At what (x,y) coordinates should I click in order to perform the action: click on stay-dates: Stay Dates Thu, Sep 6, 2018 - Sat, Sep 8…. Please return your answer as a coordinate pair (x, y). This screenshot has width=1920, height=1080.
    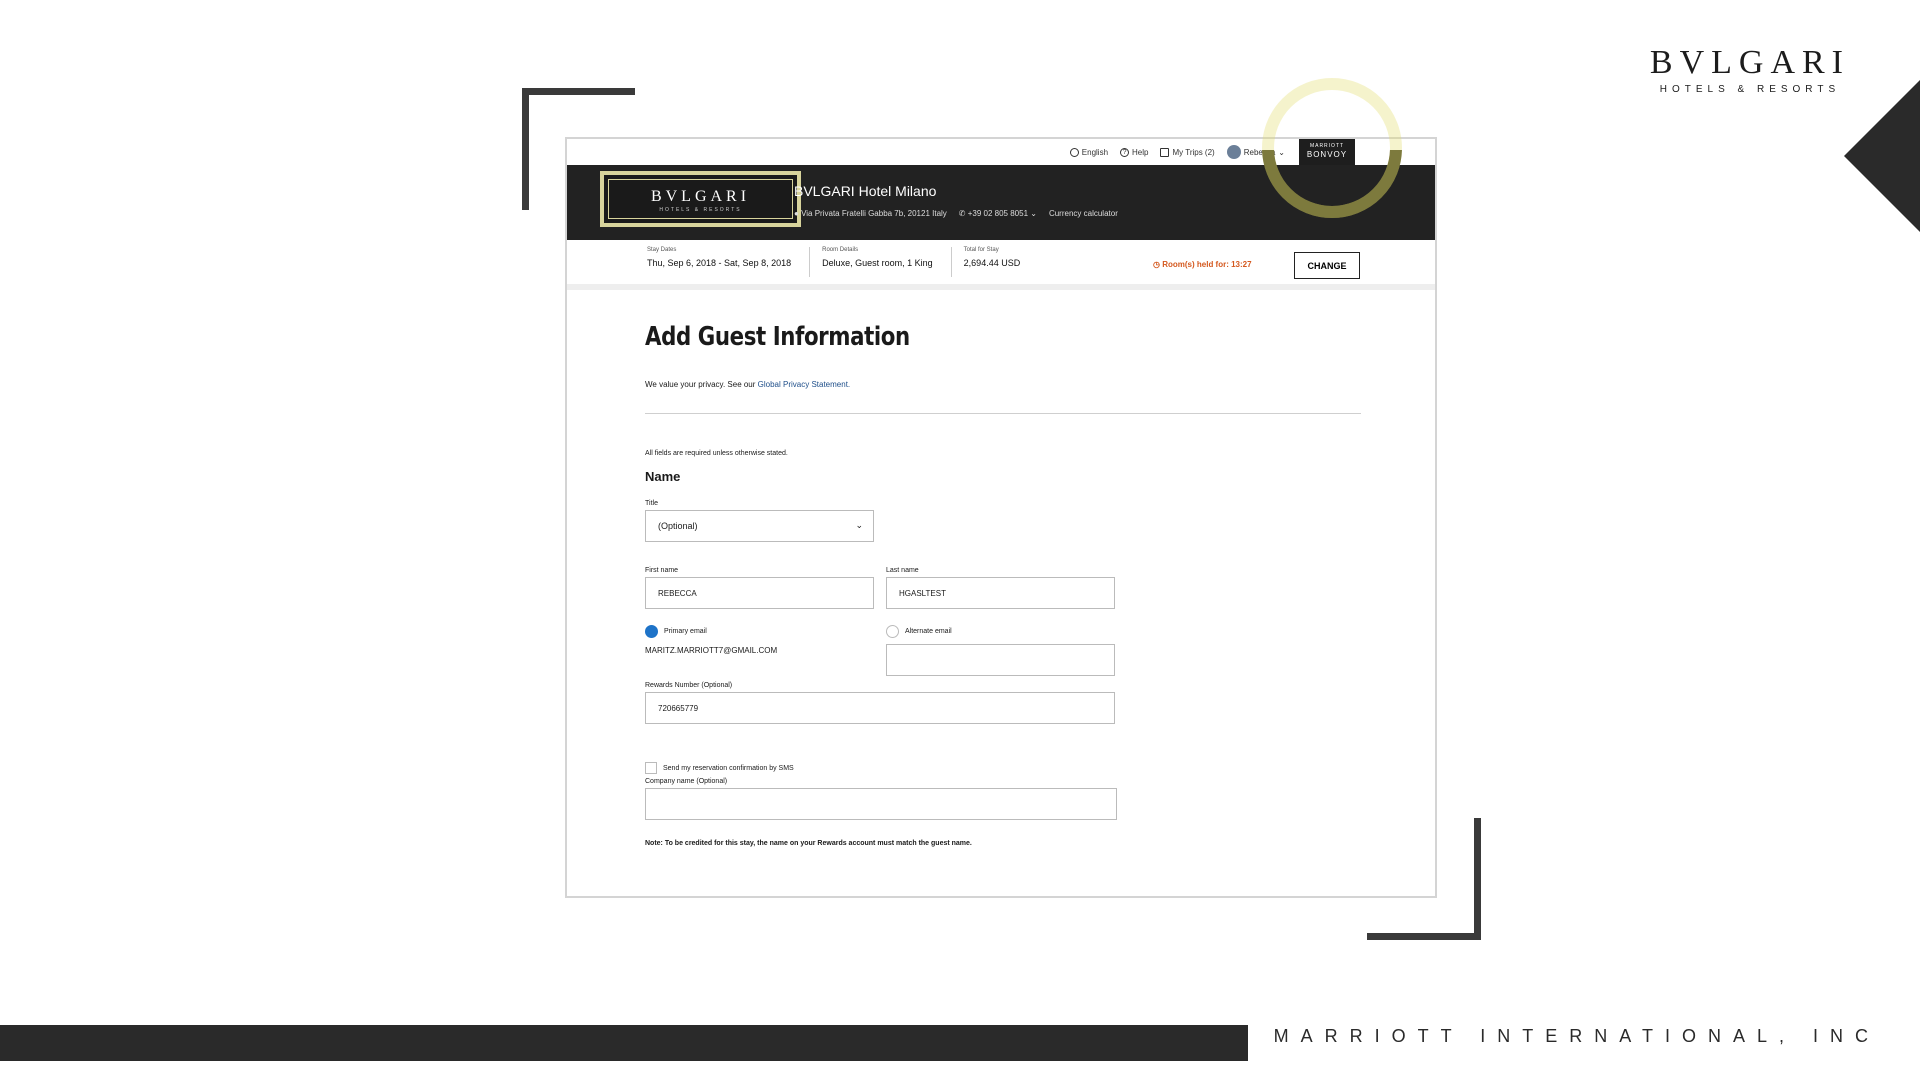
    Looking at the image, I should click on (729, 262).